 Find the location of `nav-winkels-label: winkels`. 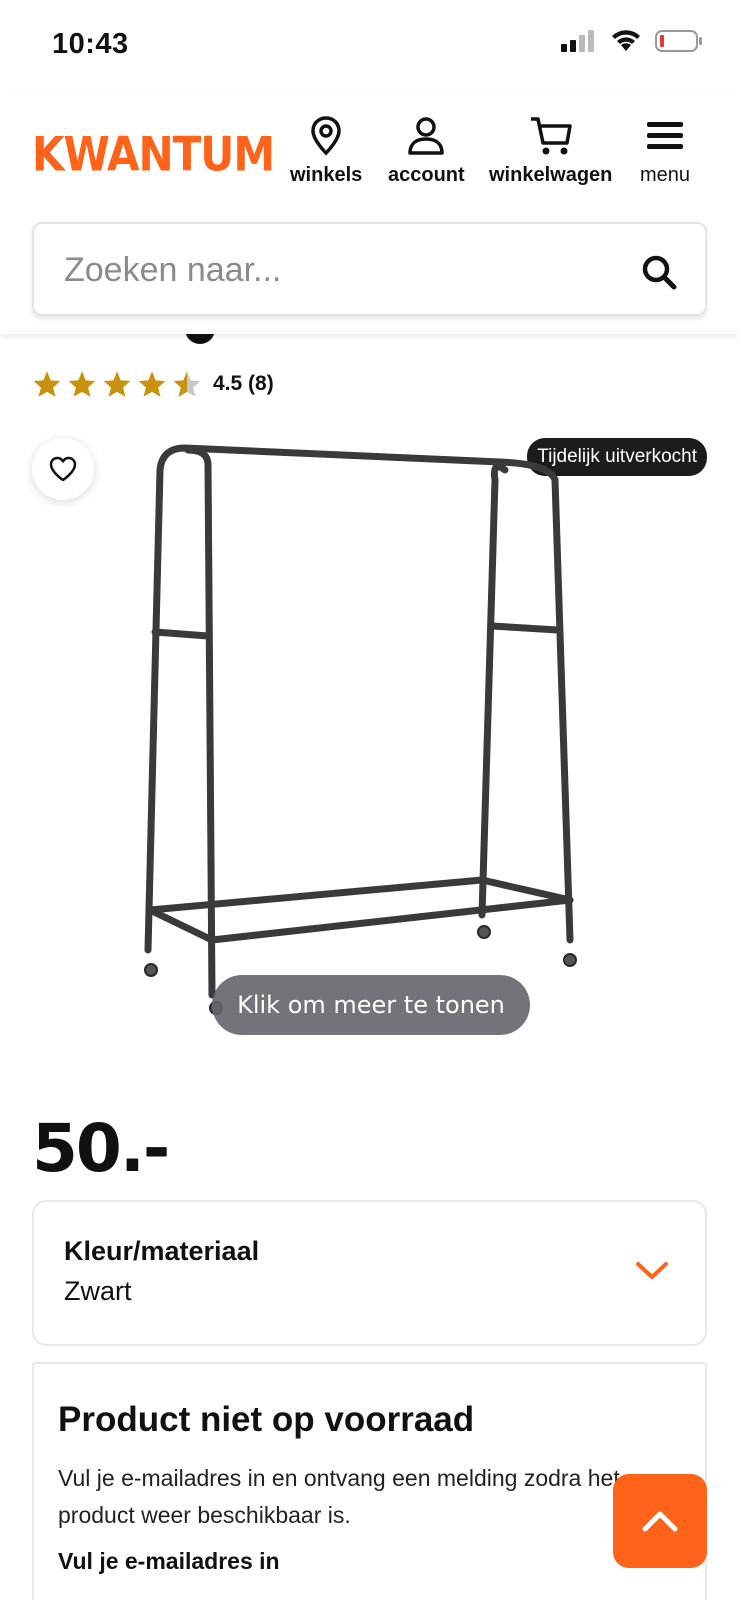

nav-winkels-label: winkels is located at coordinates (326, 175).